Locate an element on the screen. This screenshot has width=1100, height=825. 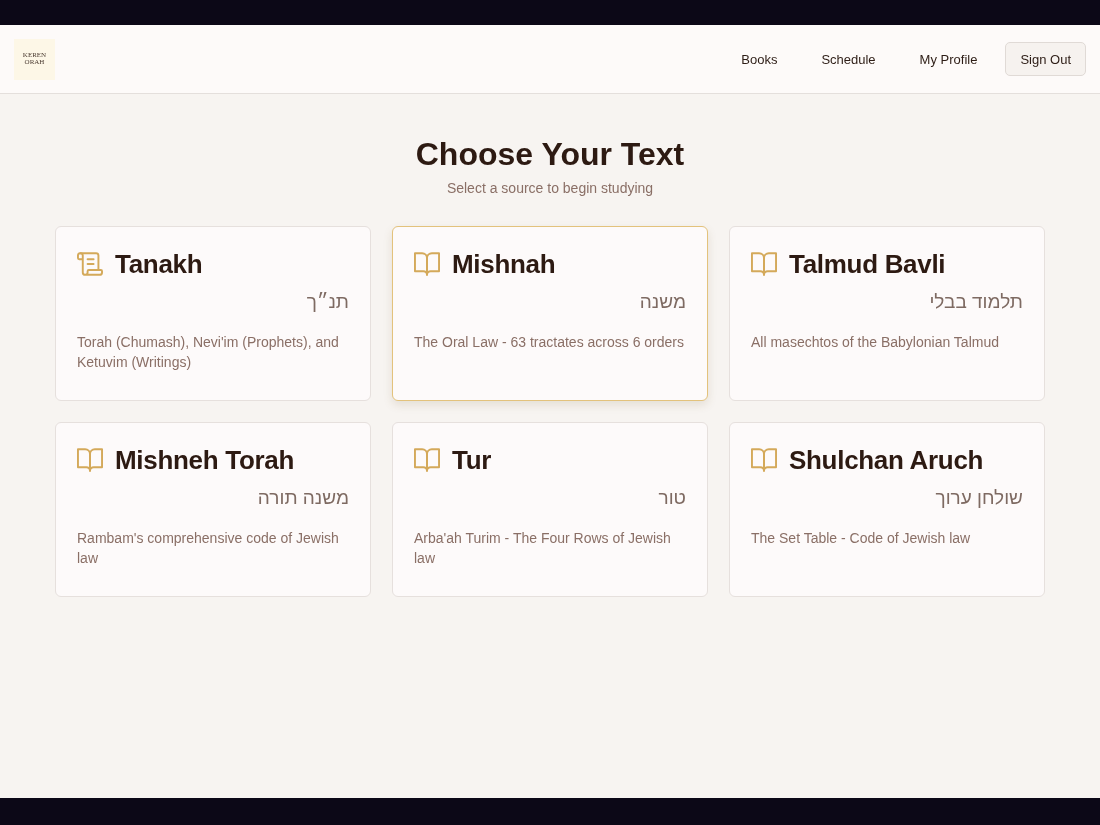
nav-link: Schedule is located at coordinates (848, 59).